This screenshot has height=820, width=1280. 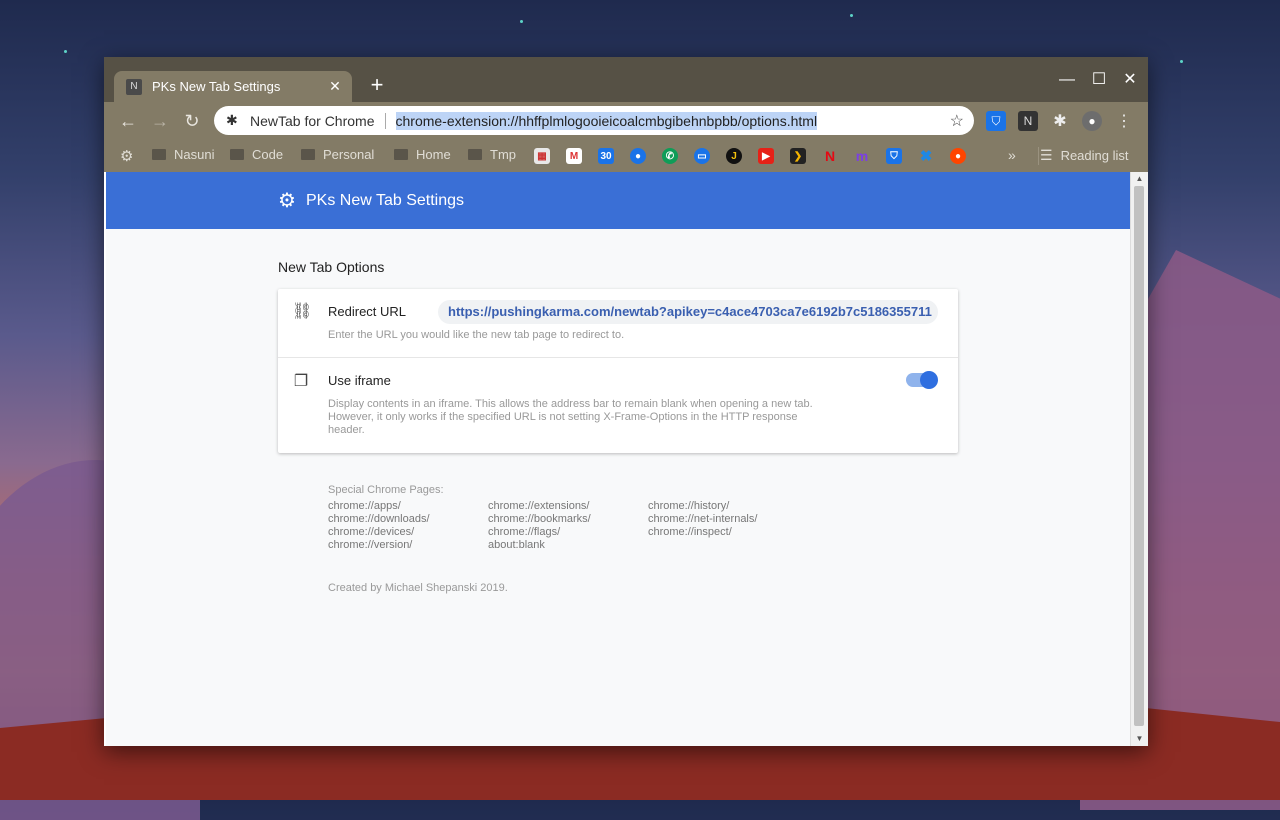 What do you see at coordinates (690, 532) in the screenshot?
I see `special-page-link: chrome://inspect/` at bounding box center [690, 532].